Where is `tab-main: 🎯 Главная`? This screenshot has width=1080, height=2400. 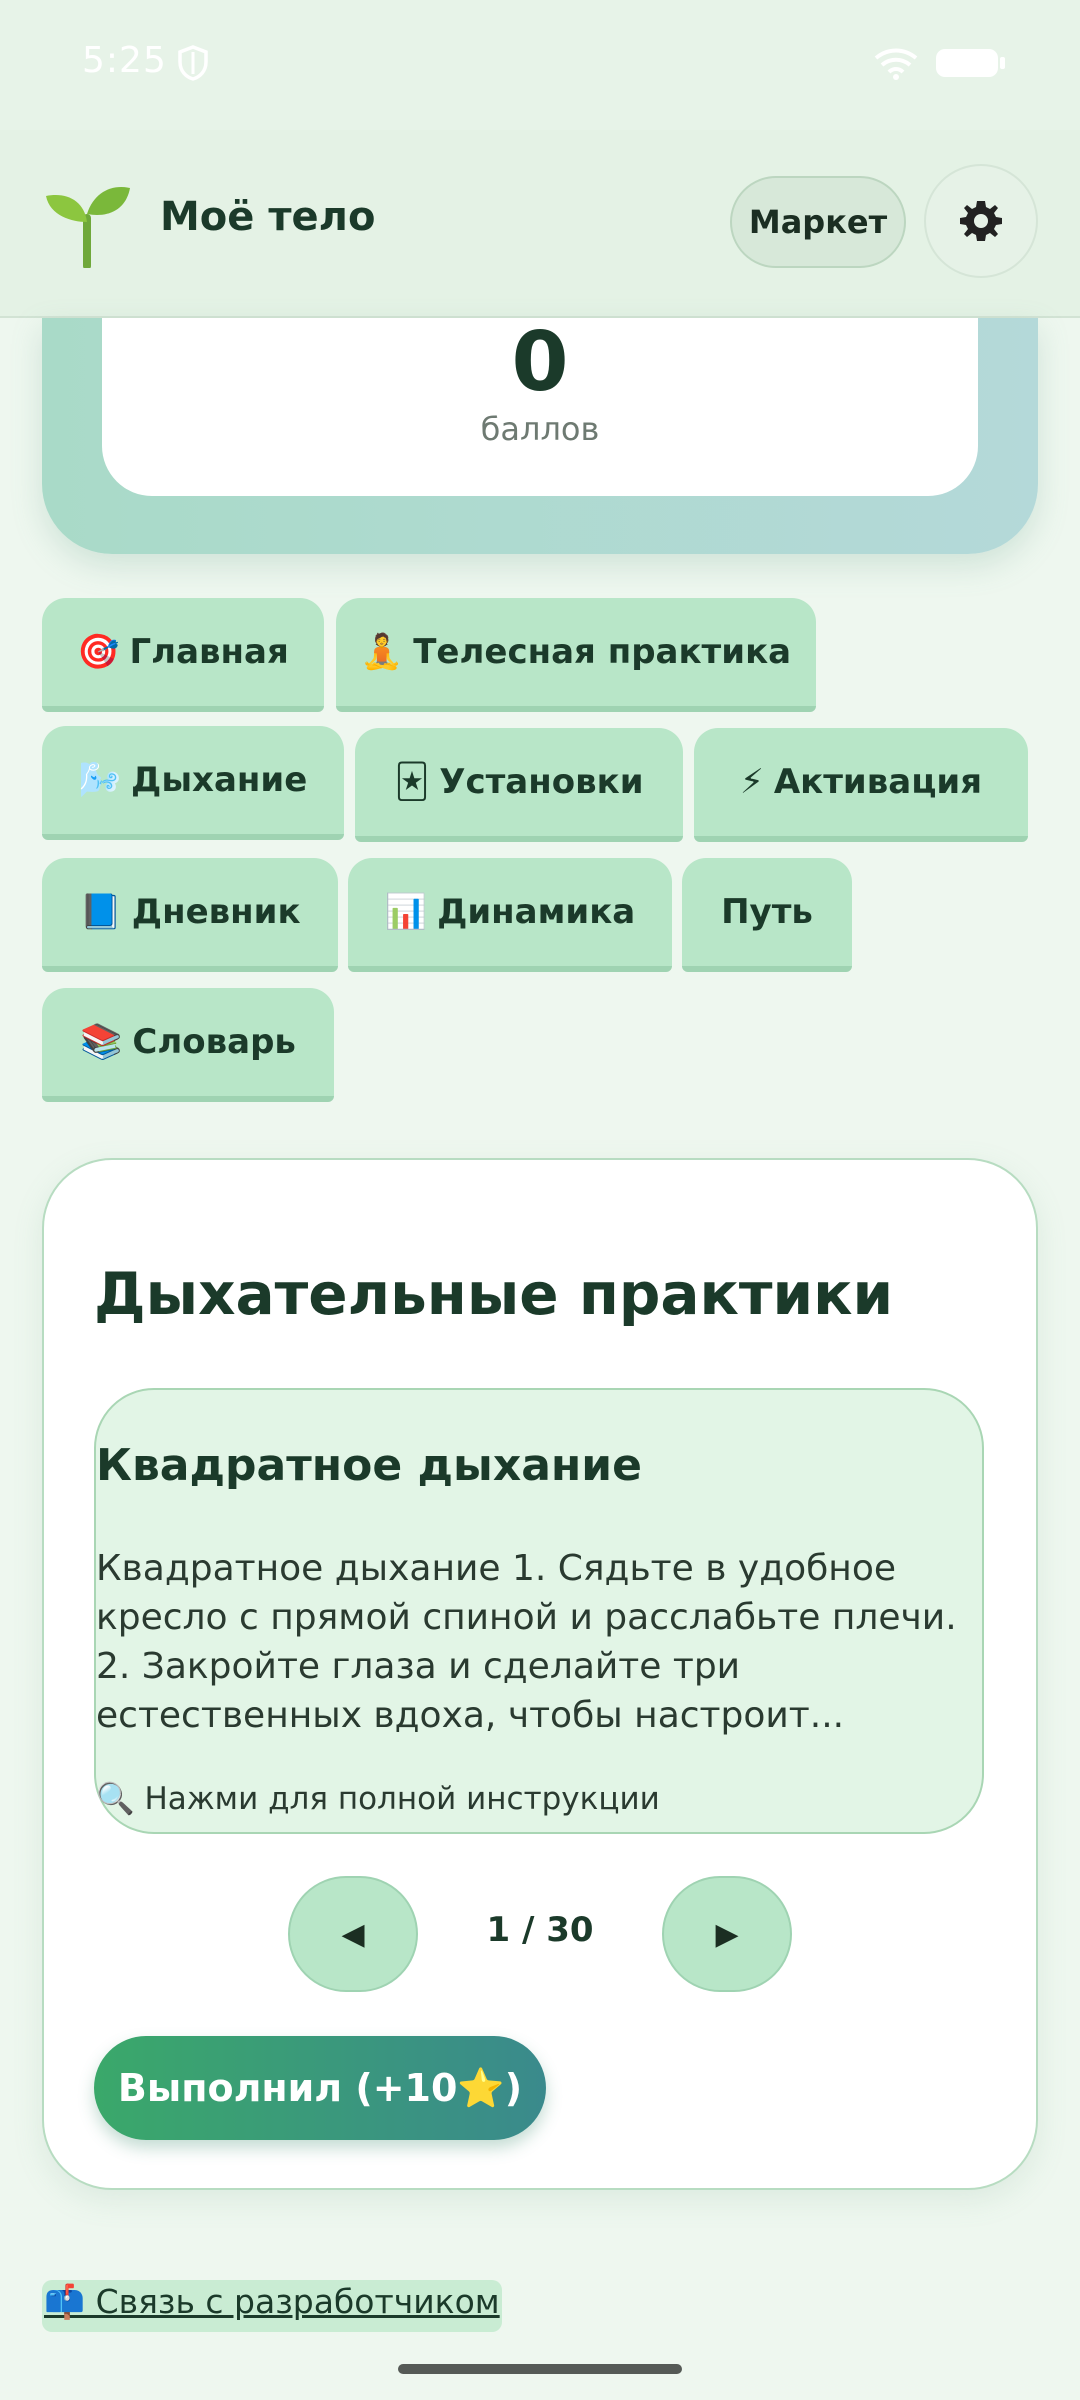
tab-main: 🎯 Главная is located at coordinates (183, 655).